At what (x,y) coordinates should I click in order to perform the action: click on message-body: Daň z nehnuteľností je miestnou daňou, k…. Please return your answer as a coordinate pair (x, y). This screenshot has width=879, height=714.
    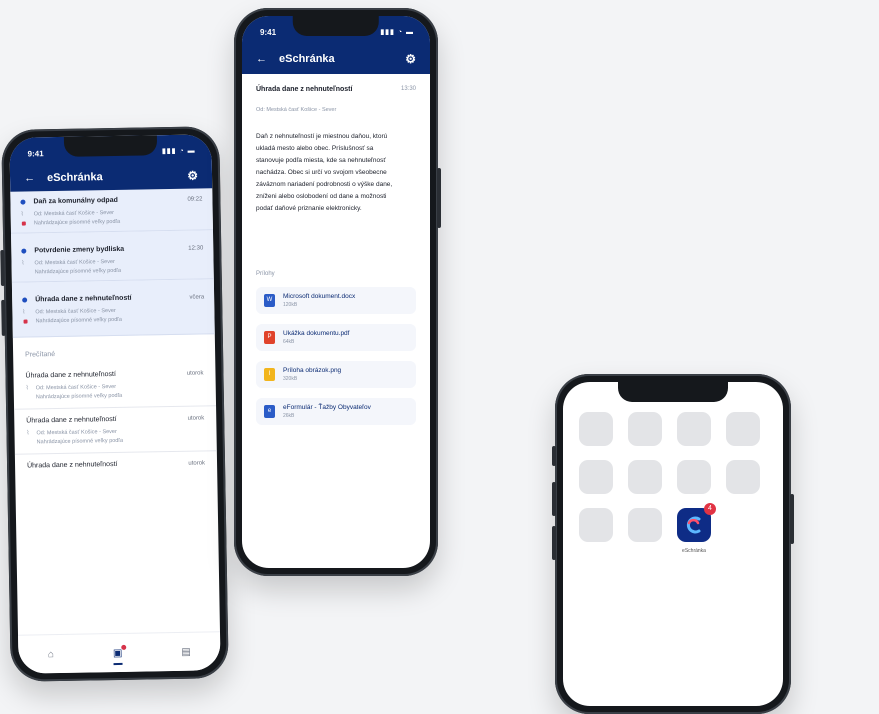
    Looking at the image, I should click on (324, 172).